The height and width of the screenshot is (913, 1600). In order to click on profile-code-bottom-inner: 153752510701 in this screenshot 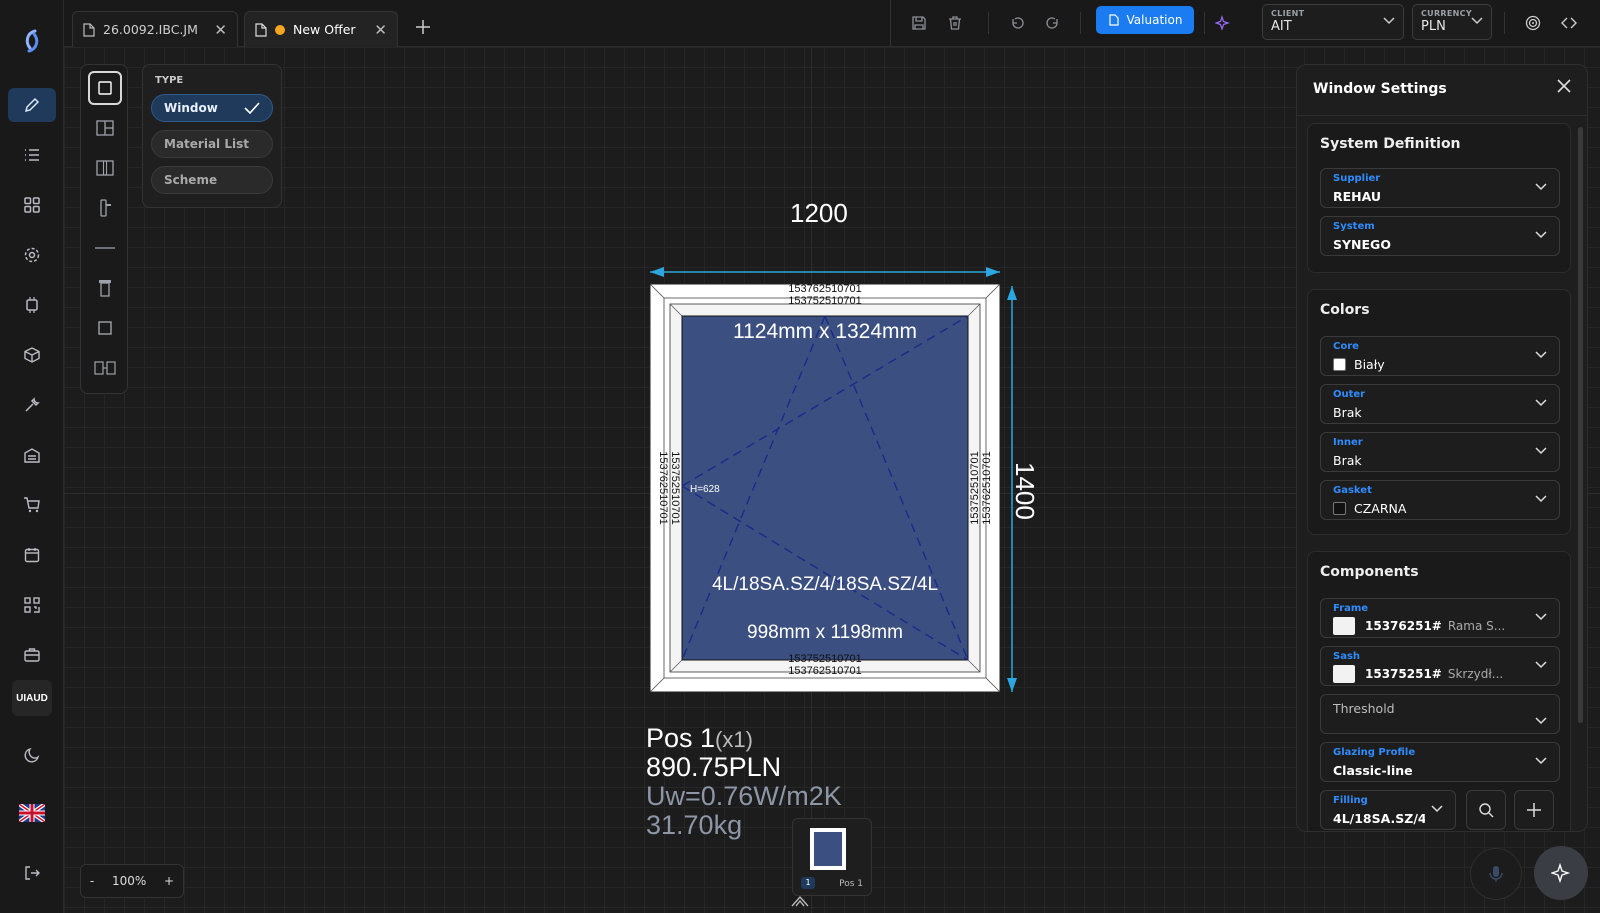, I will do `click(824, 659)`.